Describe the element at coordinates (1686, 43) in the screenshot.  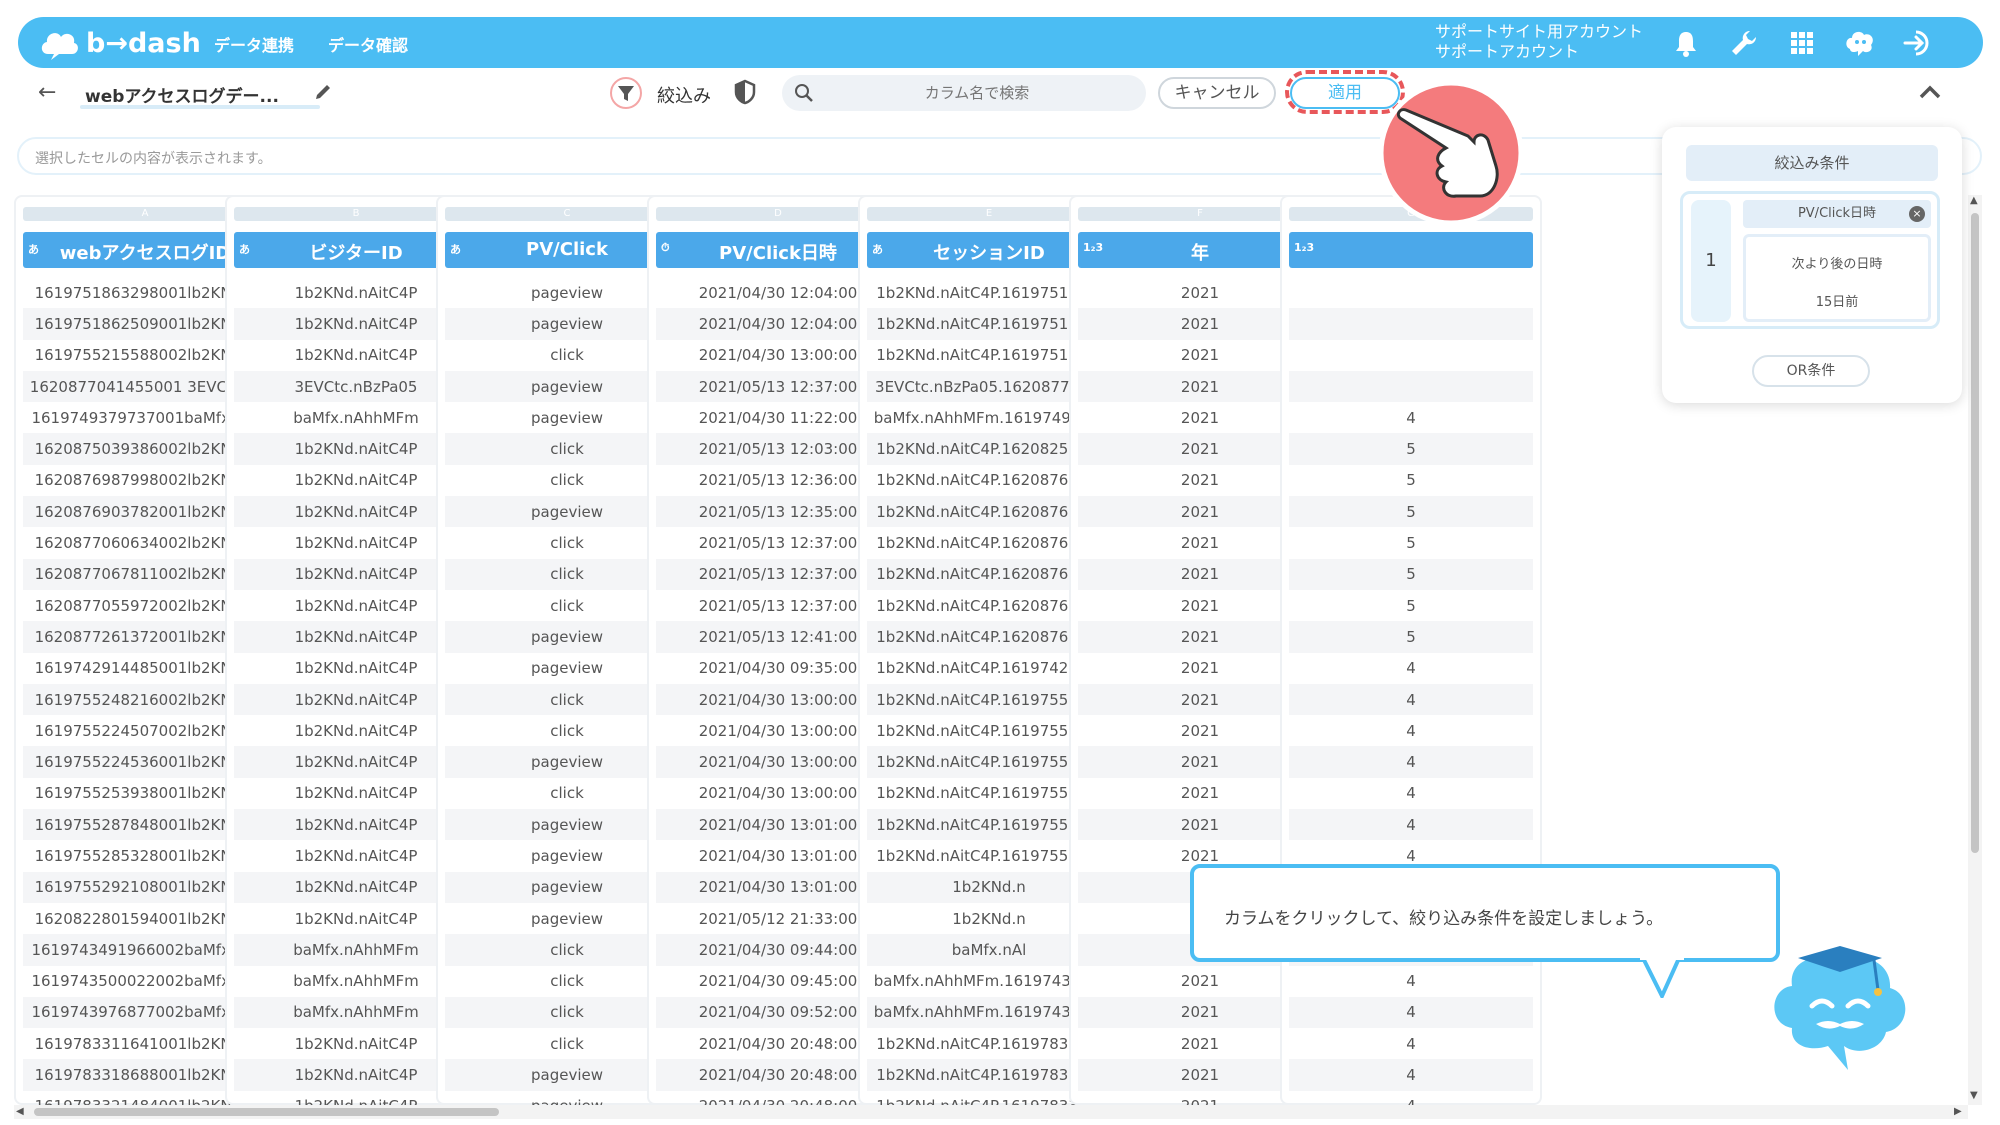
I see `bell-icon` at that location.